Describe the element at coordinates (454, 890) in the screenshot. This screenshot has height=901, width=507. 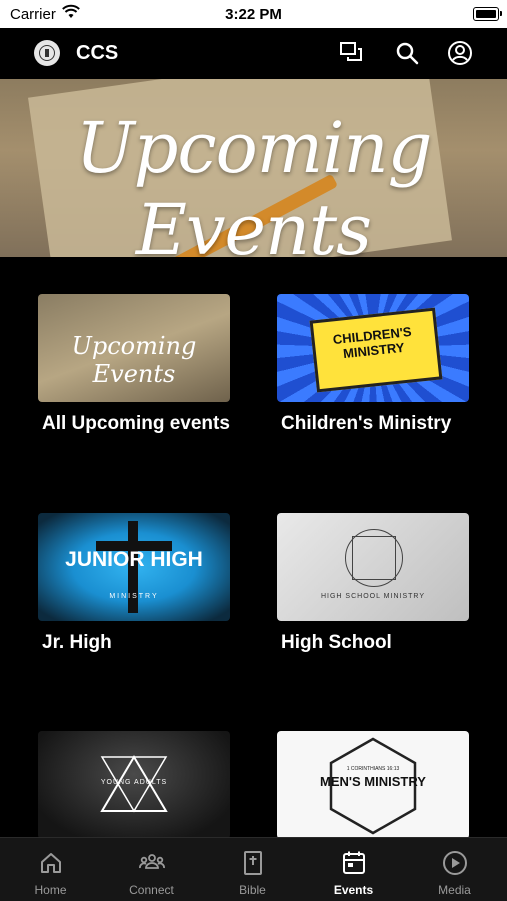
I see `tab-label: Media` at that location.